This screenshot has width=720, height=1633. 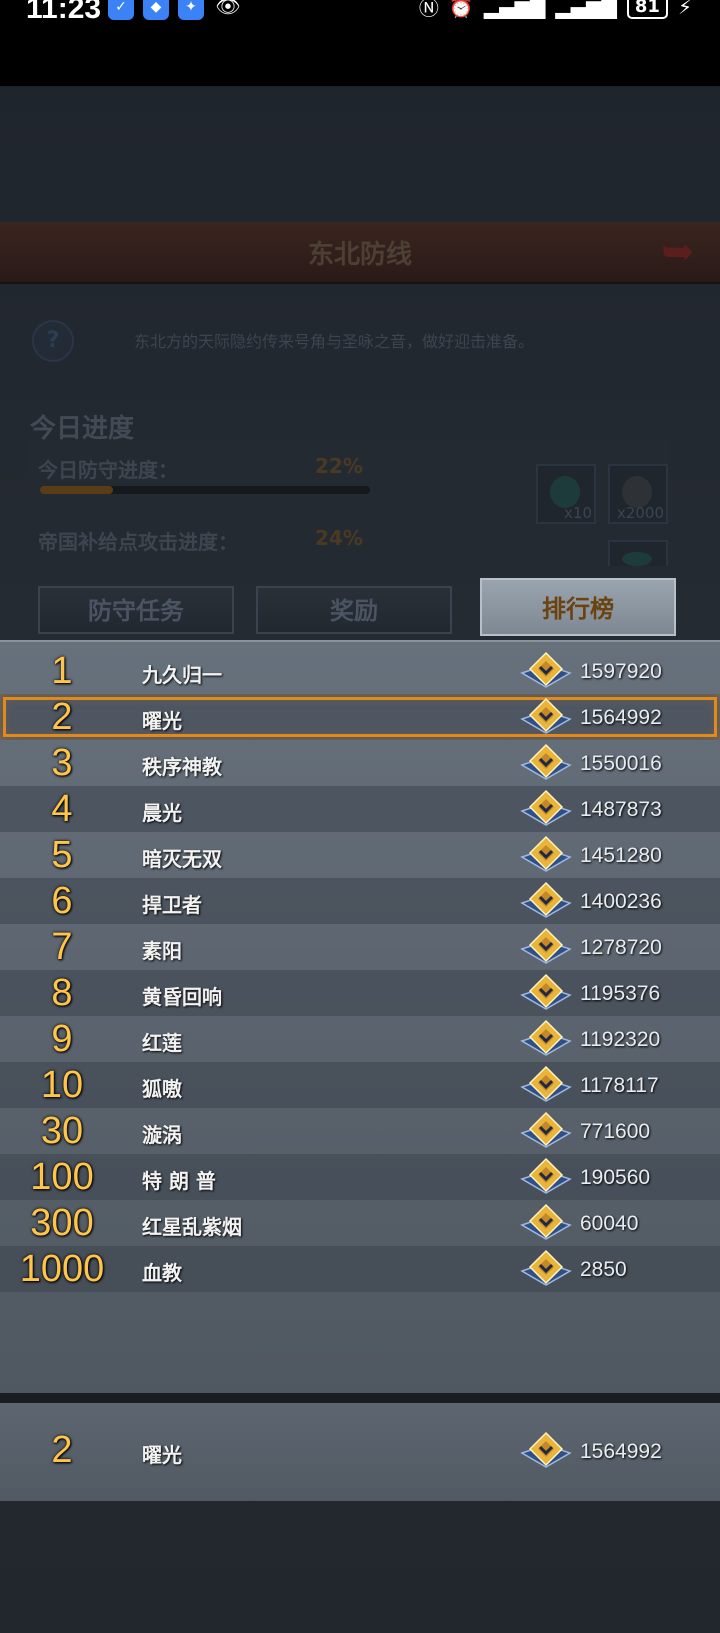 What do you see at coordinates (621, 1451) in the screenshot?
I see `score-value: 1564992` at bounding box center [621, 1451].